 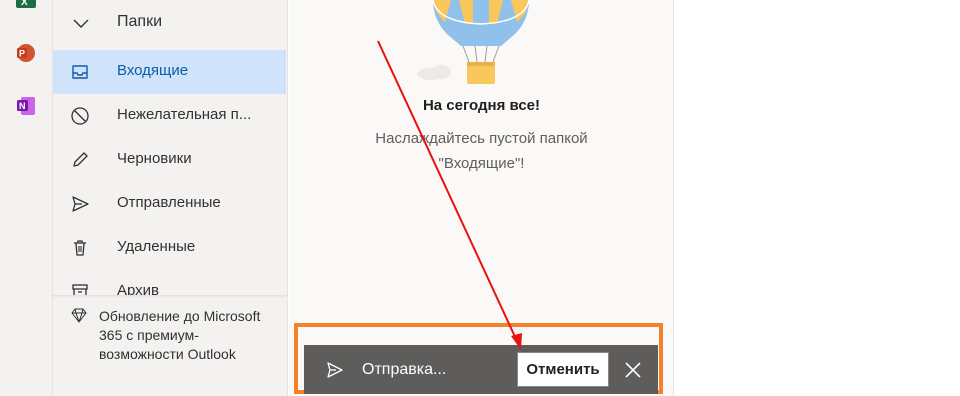 I want to click on onenote-icon: N, so click(x=26, y=106).